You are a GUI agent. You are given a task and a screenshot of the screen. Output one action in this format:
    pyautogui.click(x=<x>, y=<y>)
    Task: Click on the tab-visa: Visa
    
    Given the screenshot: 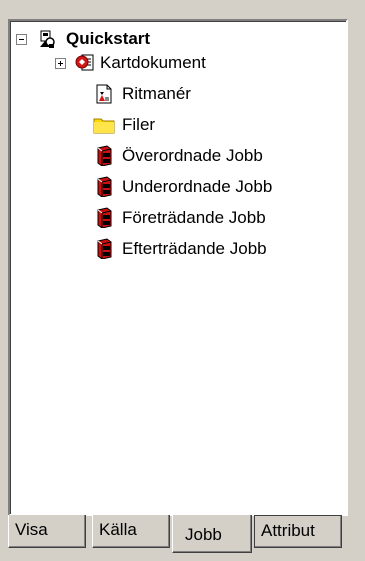 What is the action you would take?
    pyautogui.click(x=47, y=531)
    